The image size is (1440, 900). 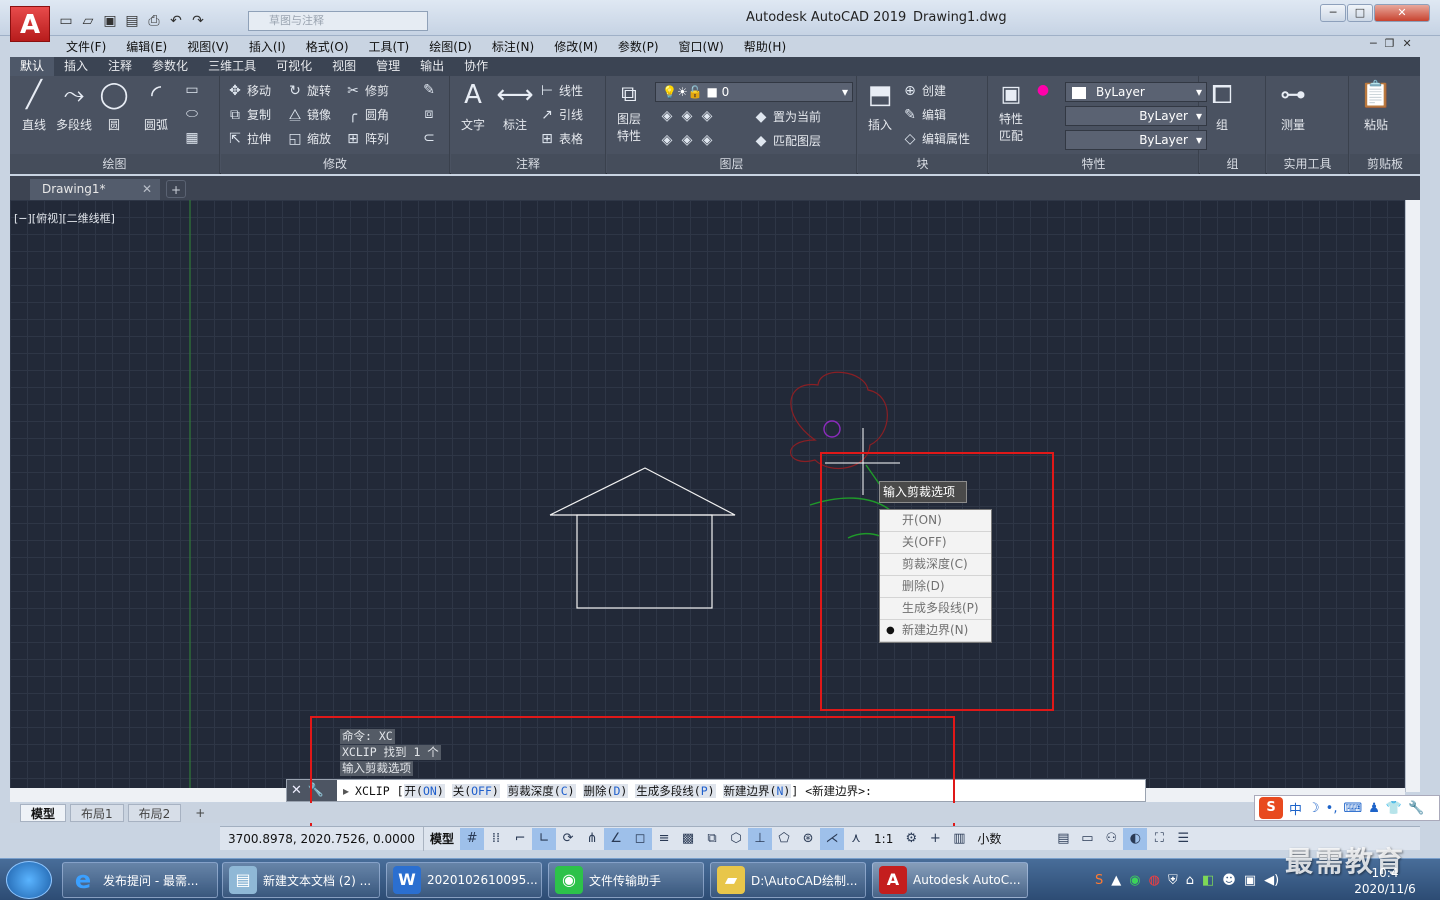 I want to click on osnap-icon: ◻, so click(x=640, y=838).